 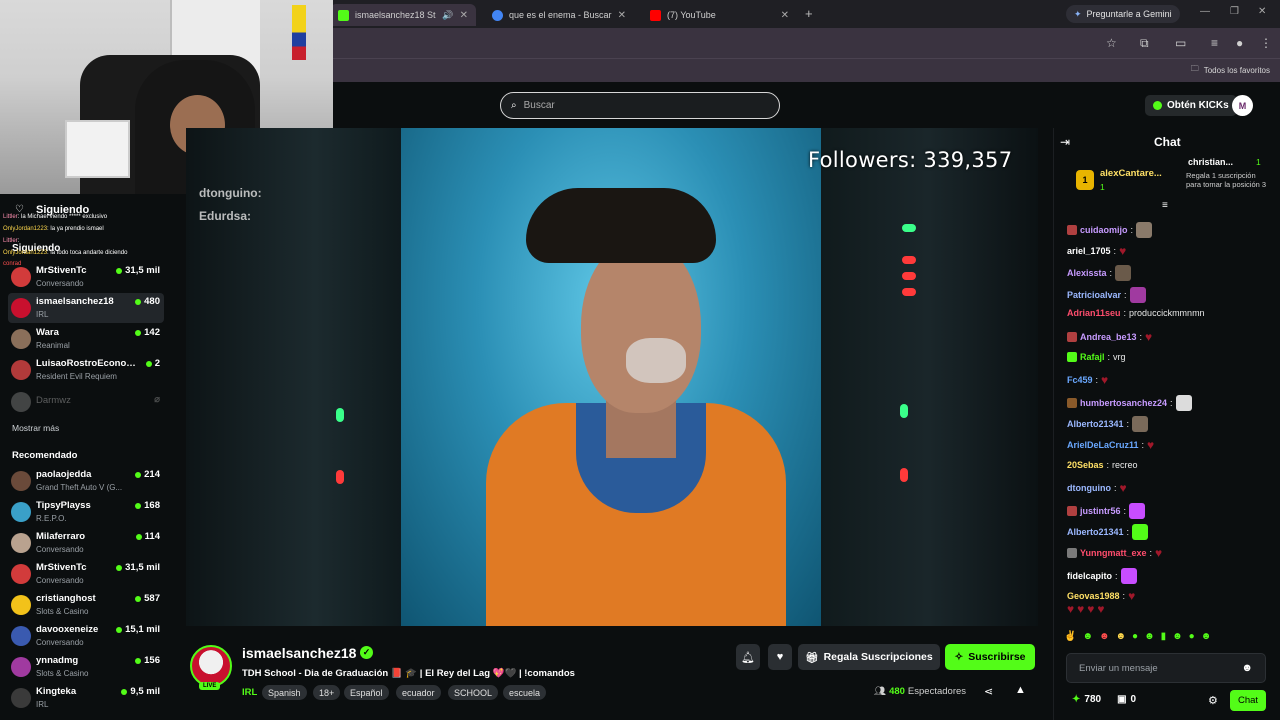 What do you see at coordinates (1065, 142) in the screenshot?
I see `collapse-chat-icon: ⇥` at bounding box center [1065, 142].